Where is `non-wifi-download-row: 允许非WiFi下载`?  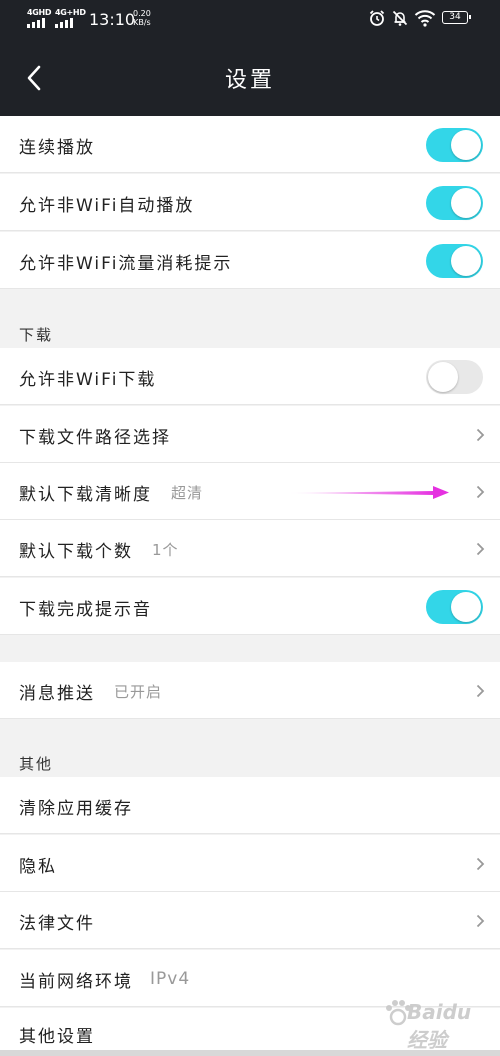 non-wifi-download-row: 允许非WiFi下载 is located at coordinates (250, 376).